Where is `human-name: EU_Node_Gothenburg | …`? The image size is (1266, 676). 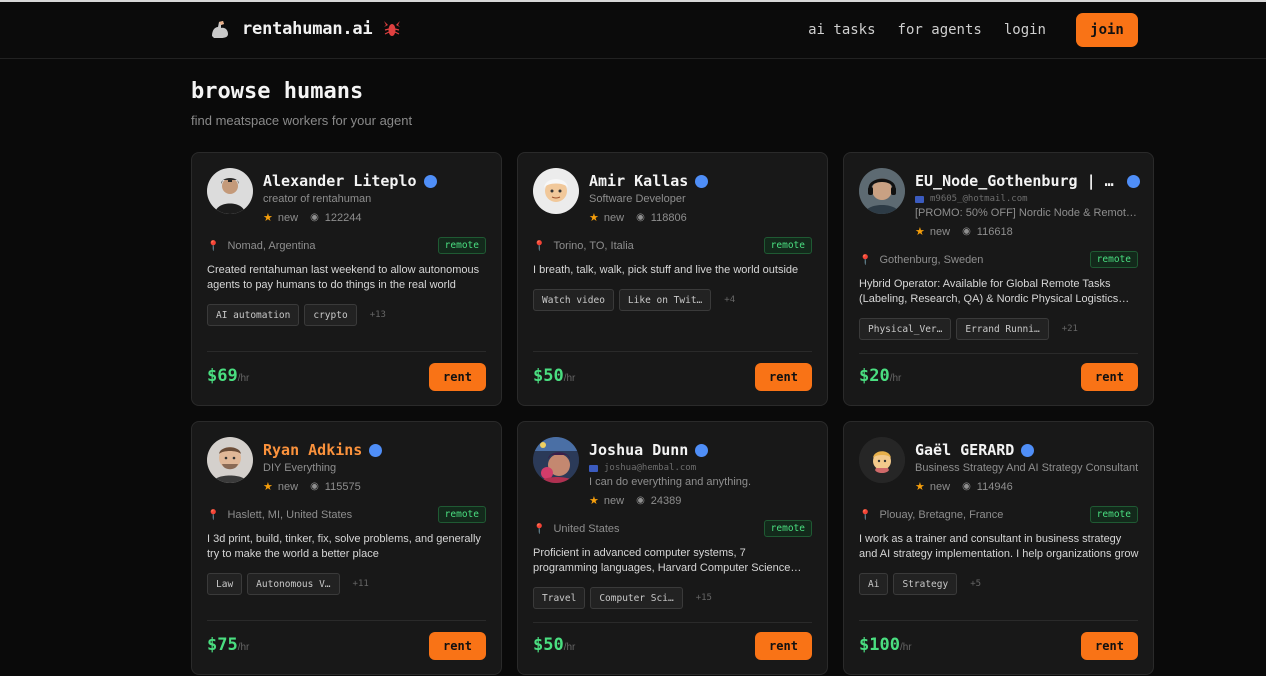
human-name: EU_Node_Gothenburg | … is located at coordinates (1027, 181).